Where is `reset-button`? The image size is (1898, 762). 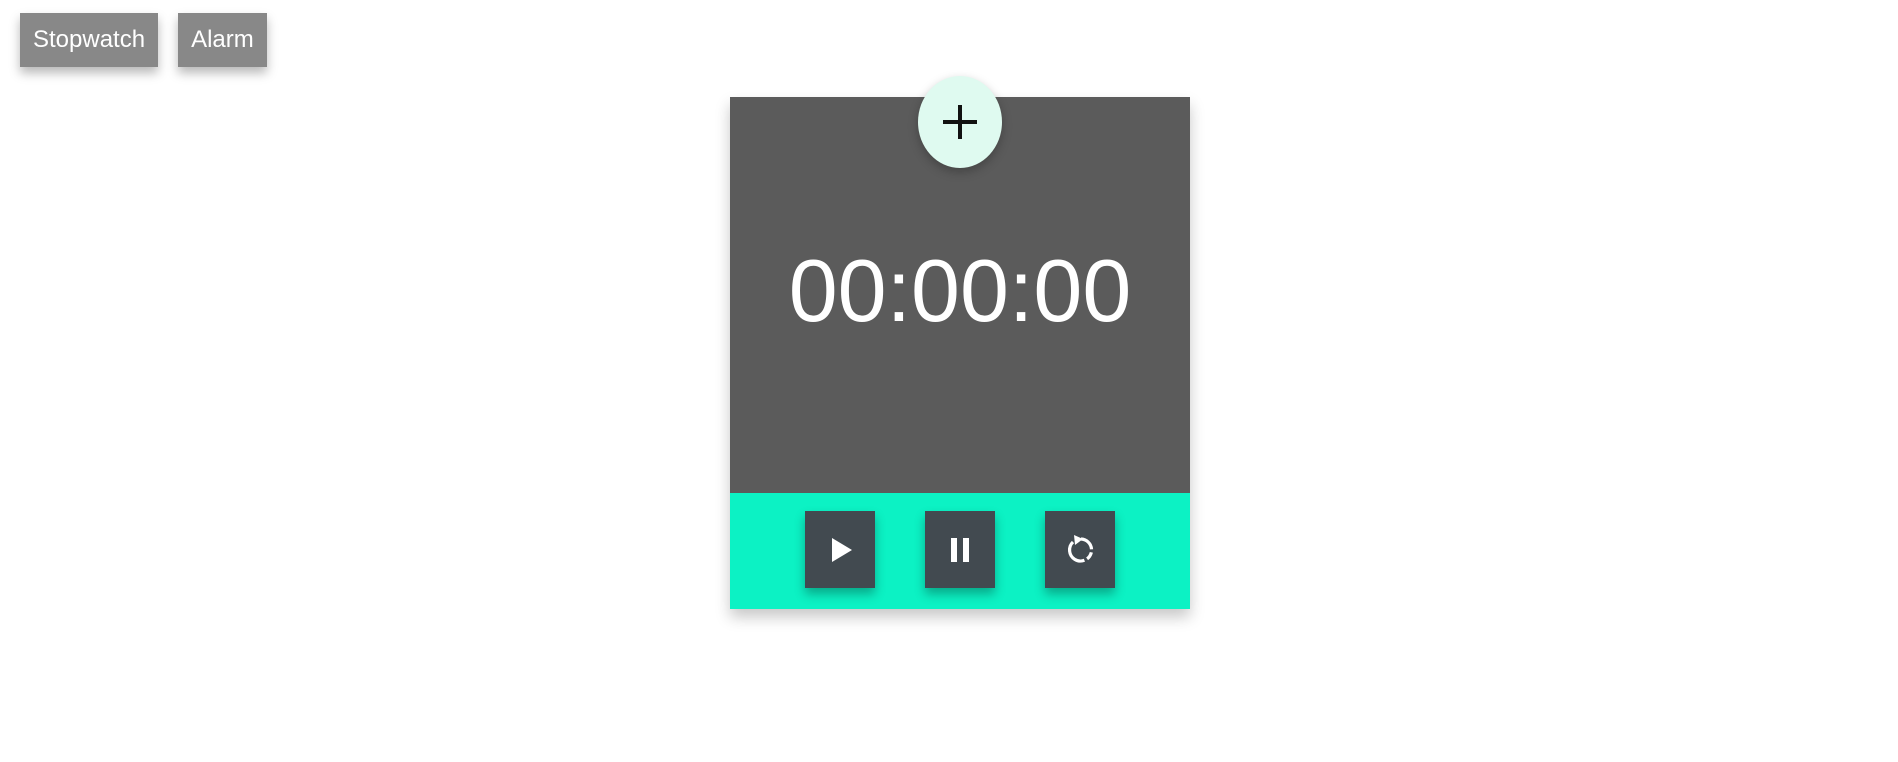 reset-button is located at coordinates (1080, 549).